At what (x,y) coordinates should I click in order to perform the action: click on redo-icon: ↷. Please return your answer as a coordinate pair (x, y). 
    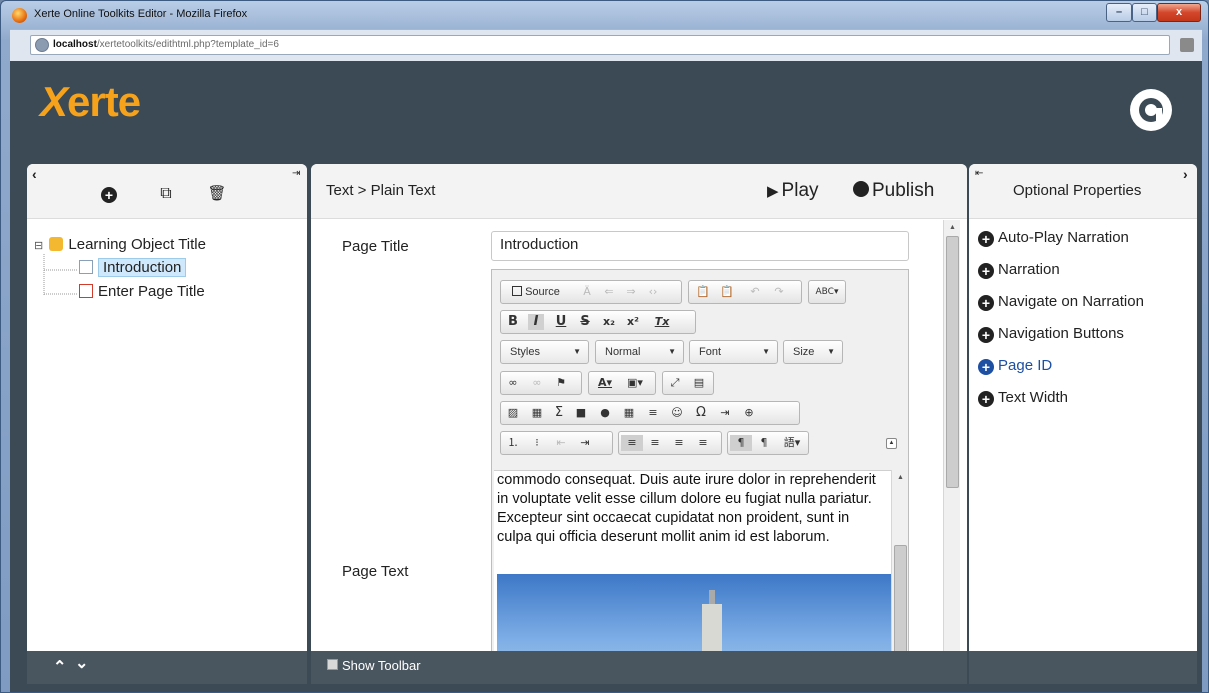
    Looking at the image, I should click on (779, 292).